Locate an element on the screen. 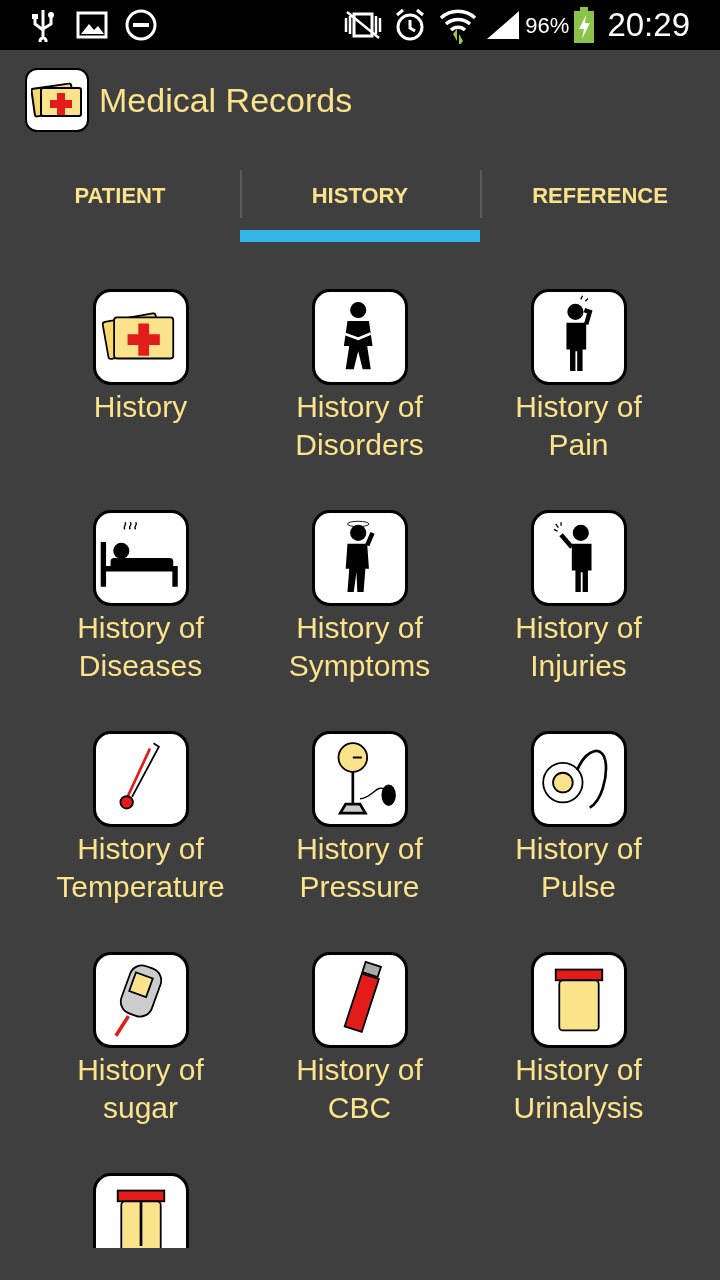  tile-label: History of Pulse is located at coordinates (578, 868).